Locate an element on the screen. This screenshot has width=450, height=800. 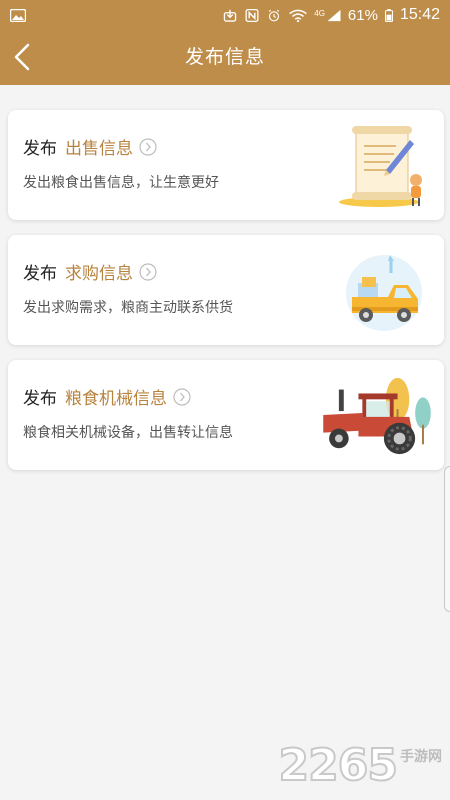
battery-percent: 61% is located at coordinates (362, 15).